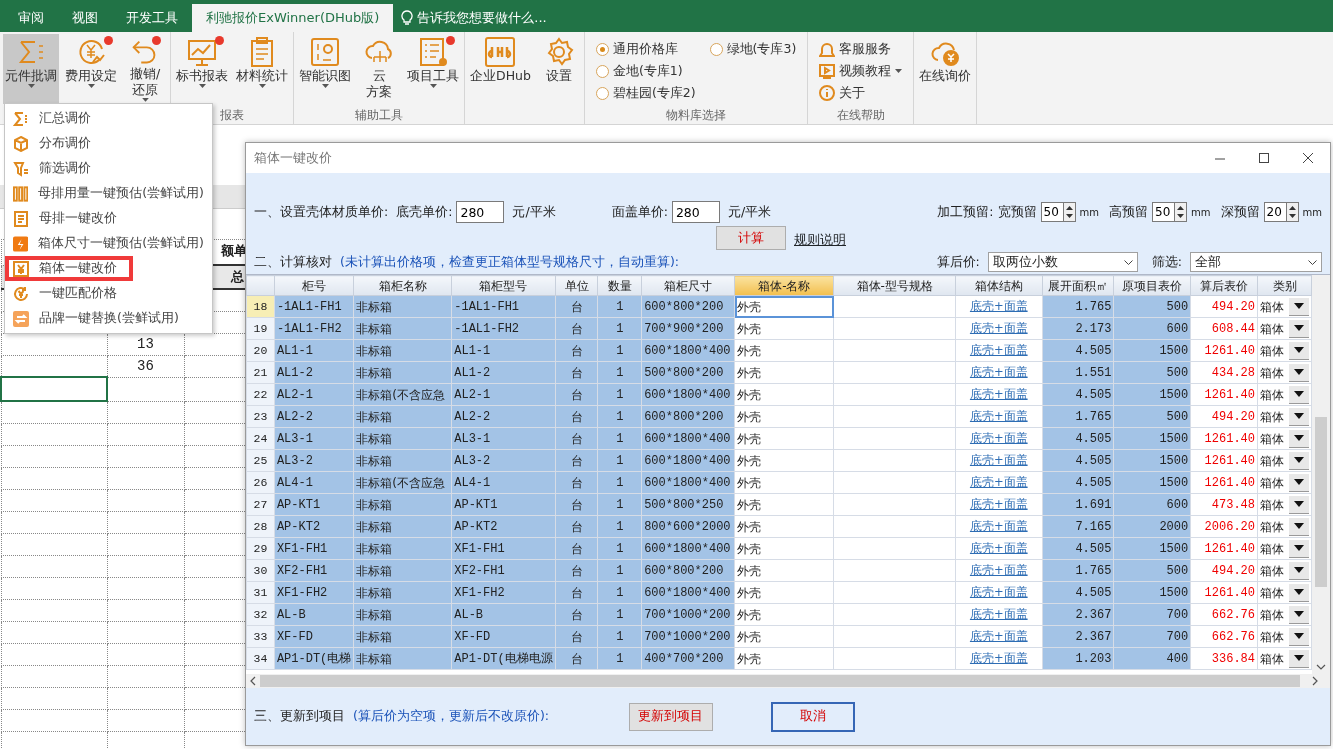  What do you see at coordinates (260, 504) in the screenshot?
I see `row-number: 27` at bounding box center [260, 504].